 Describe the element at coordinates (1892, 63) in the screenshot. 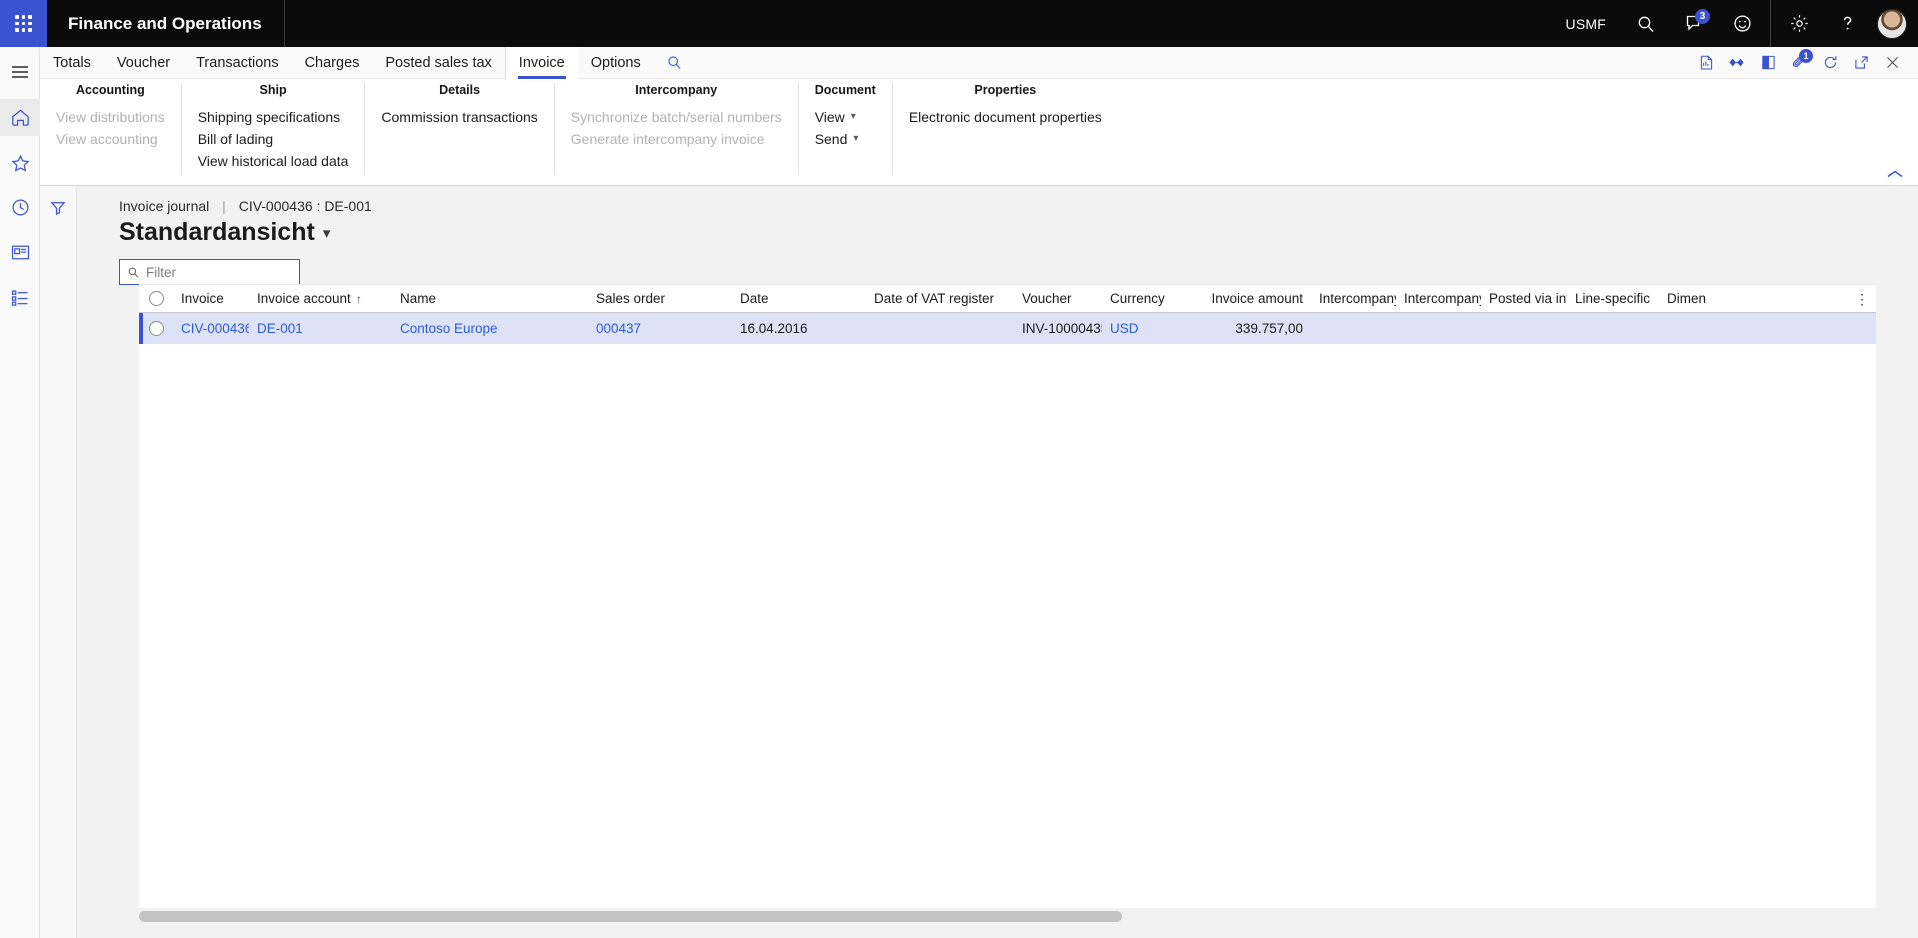

I see `close-icon` at that location.